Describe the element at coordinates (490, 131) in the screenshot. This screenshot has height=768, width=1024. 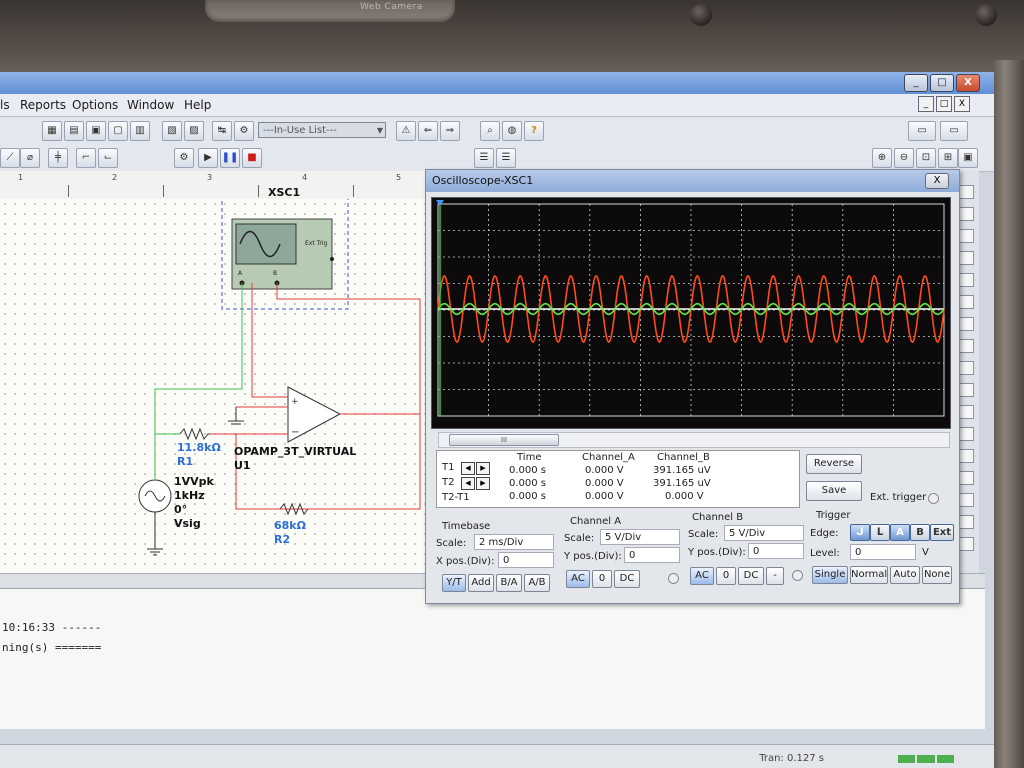
I see `find-examples-icon: ⌕` at that location.